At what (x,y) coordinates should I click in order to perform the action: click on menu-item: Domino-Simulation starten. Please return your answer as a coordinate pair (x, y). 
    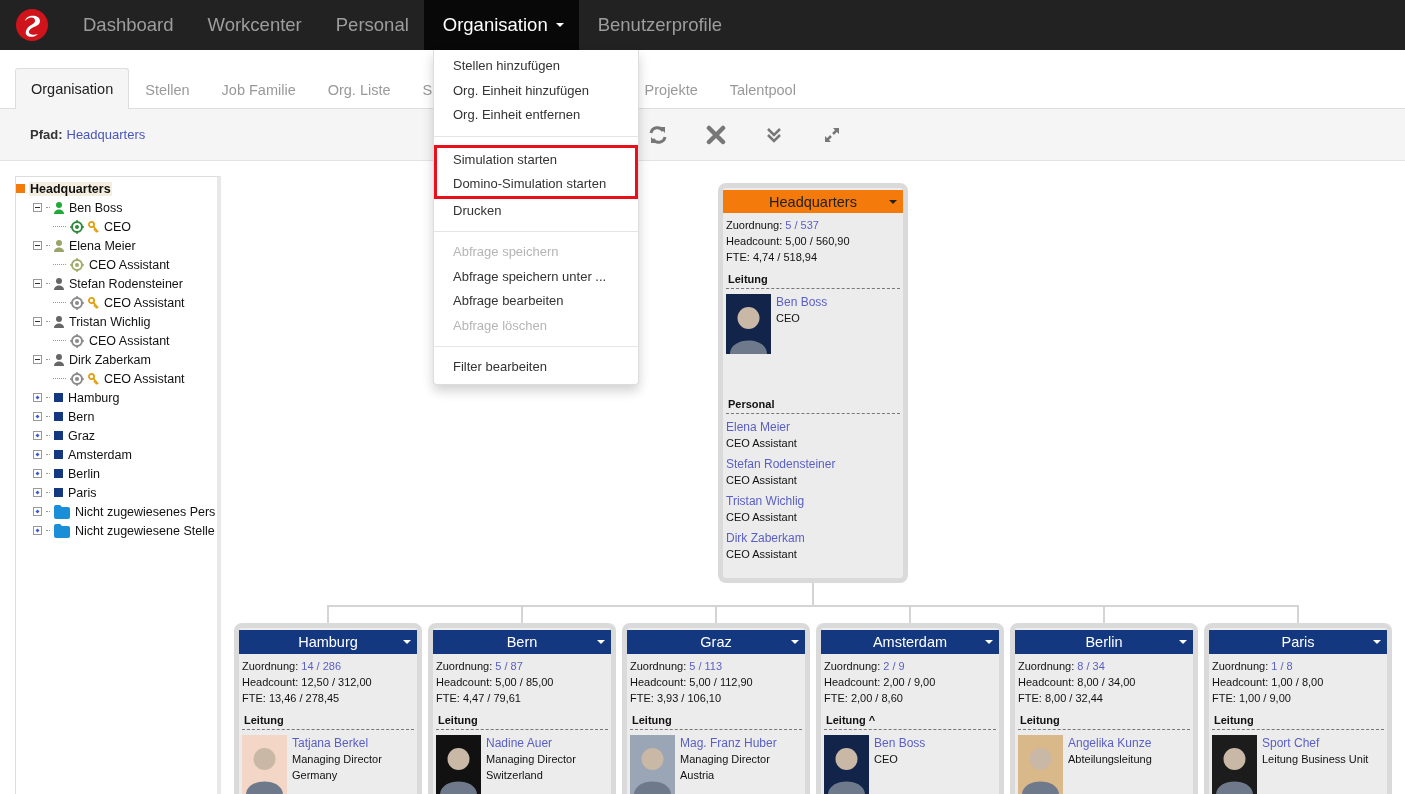
    Looking at the image, I should click on (536, 183).